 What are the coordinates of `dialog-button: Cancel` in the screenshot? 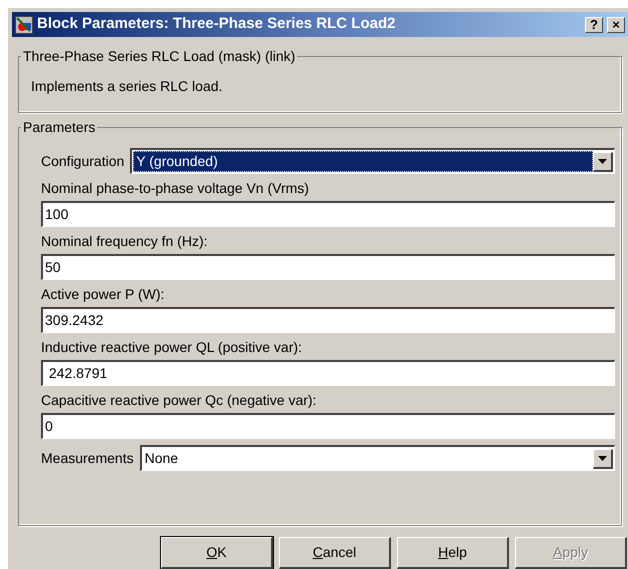 It's located at (335, 553).